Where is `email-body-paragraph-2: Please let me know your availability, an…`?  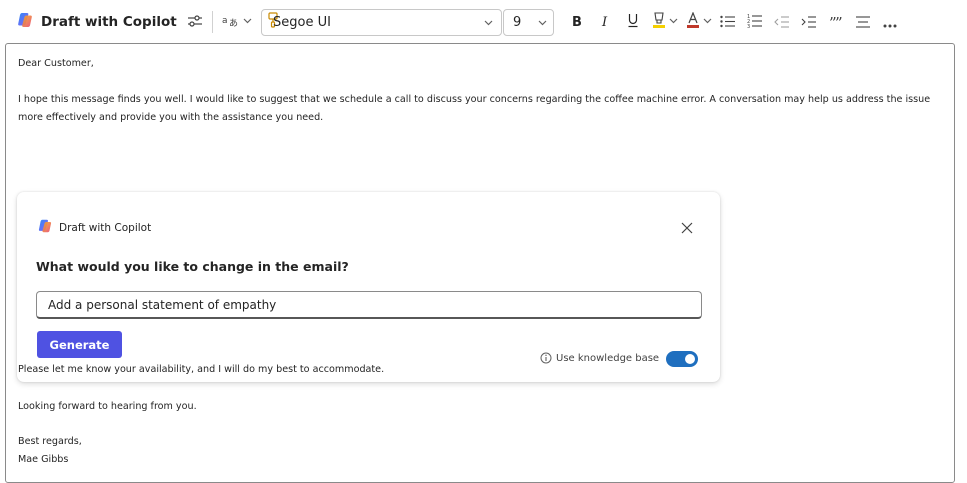
email-body-paragraph-2: Please let me know your availability, an… is located at coordinates (201, 369).